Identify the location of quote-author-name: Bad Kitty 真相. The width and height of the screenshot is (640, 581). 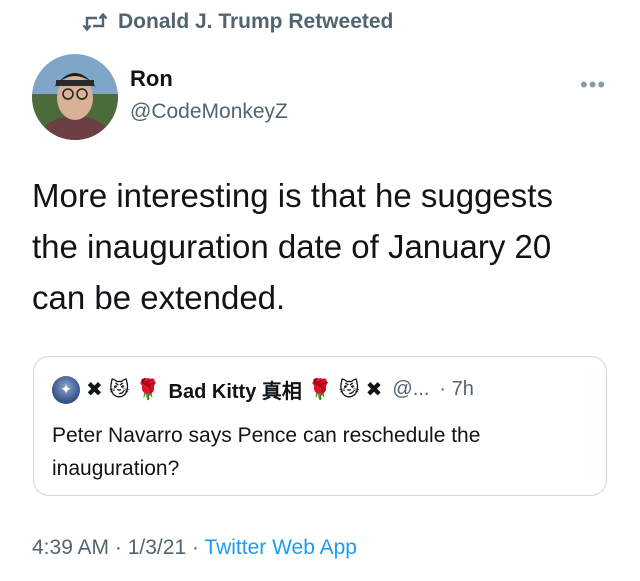
(235, 392).